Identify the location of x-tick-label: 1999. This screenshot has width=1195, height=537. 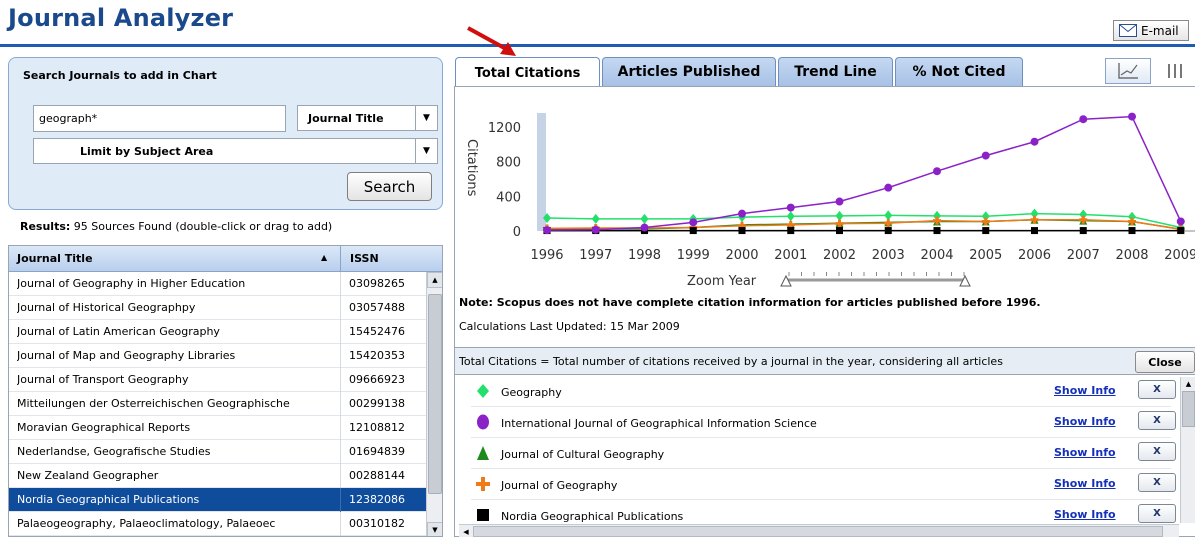
(693, 255).